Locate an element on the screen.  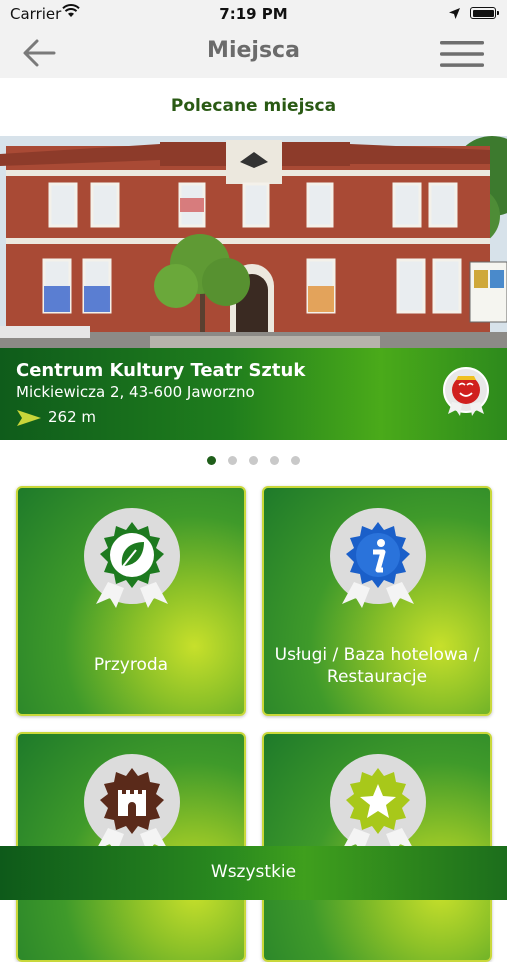
theater-masks-icon is located at coordinates (466, 396).